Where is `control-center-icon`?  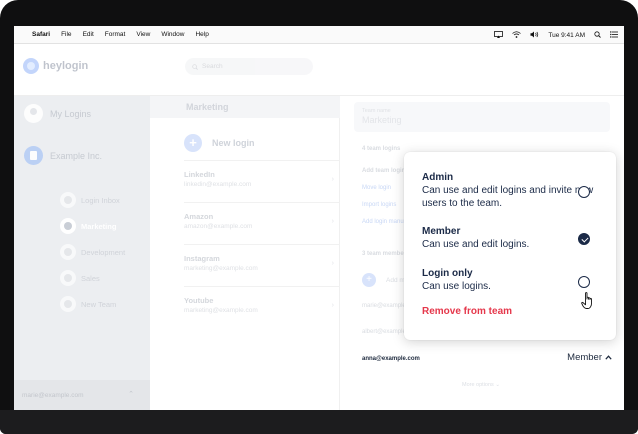
control-center-icon is located at coordinates (614, 35).